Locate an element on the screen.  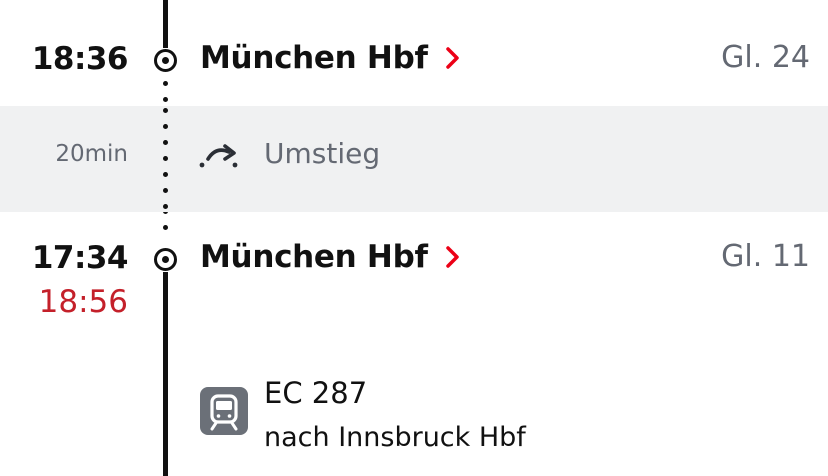
train-number: EC 287 is located at coordinates (316, 393).